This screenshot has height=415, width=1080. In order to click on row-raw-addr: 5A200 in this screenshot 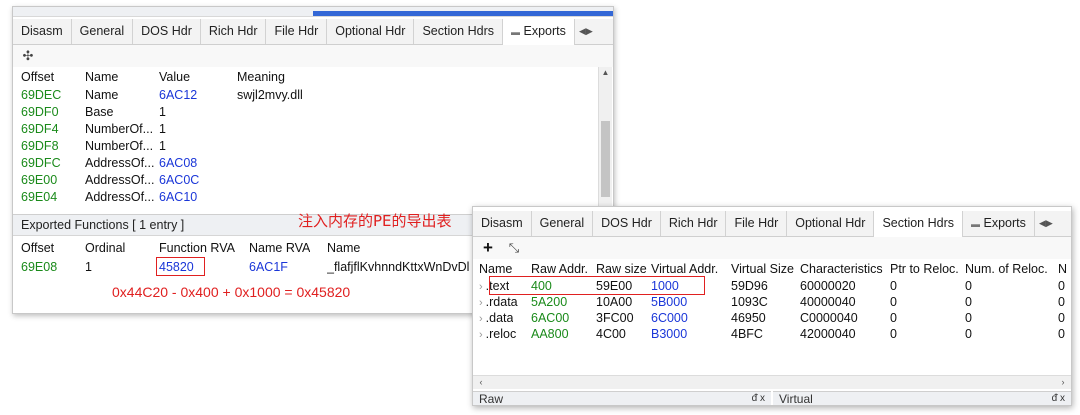, I will do `click(549, 302)`.